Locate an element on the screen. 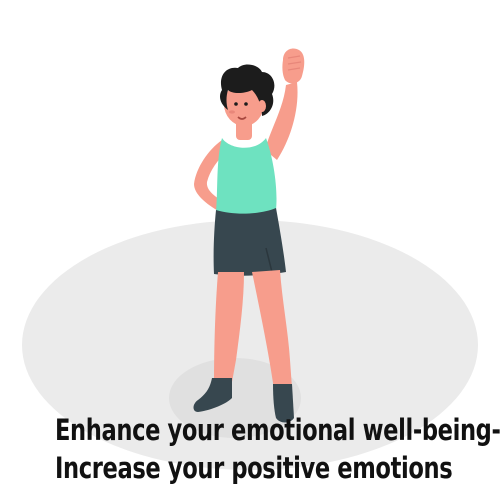 Image resolution: width=500 pixels, height=500 pixels. skirt is located at coordinates (249, 242).